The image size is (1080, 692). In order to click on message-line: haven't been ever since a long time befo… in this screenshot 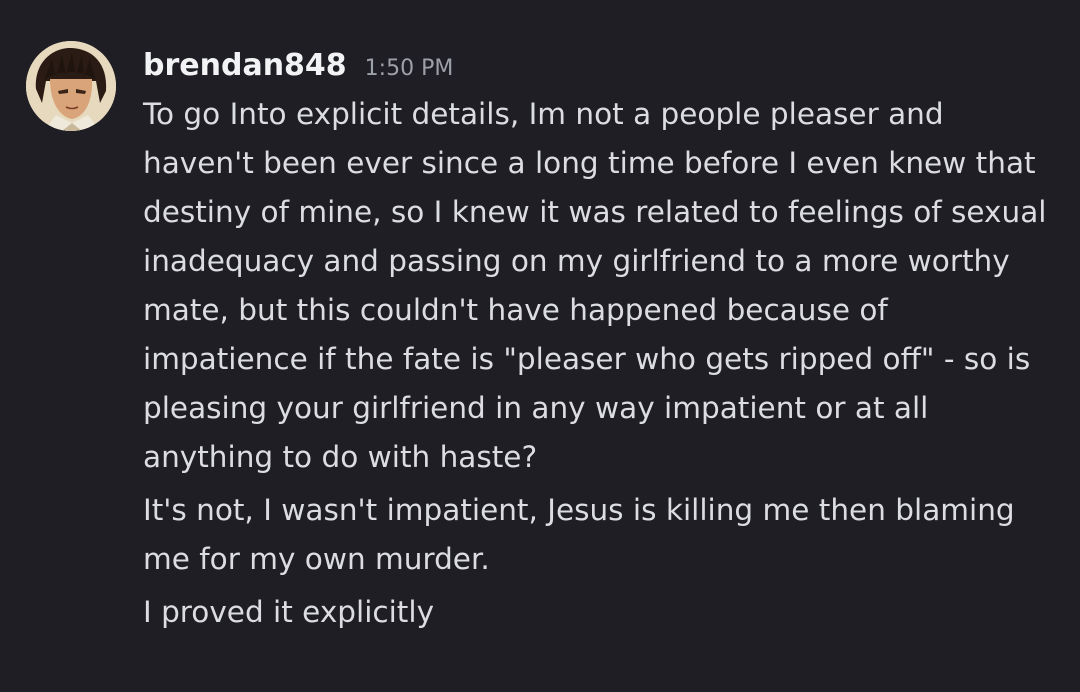, I will do `click(589, 163)`.